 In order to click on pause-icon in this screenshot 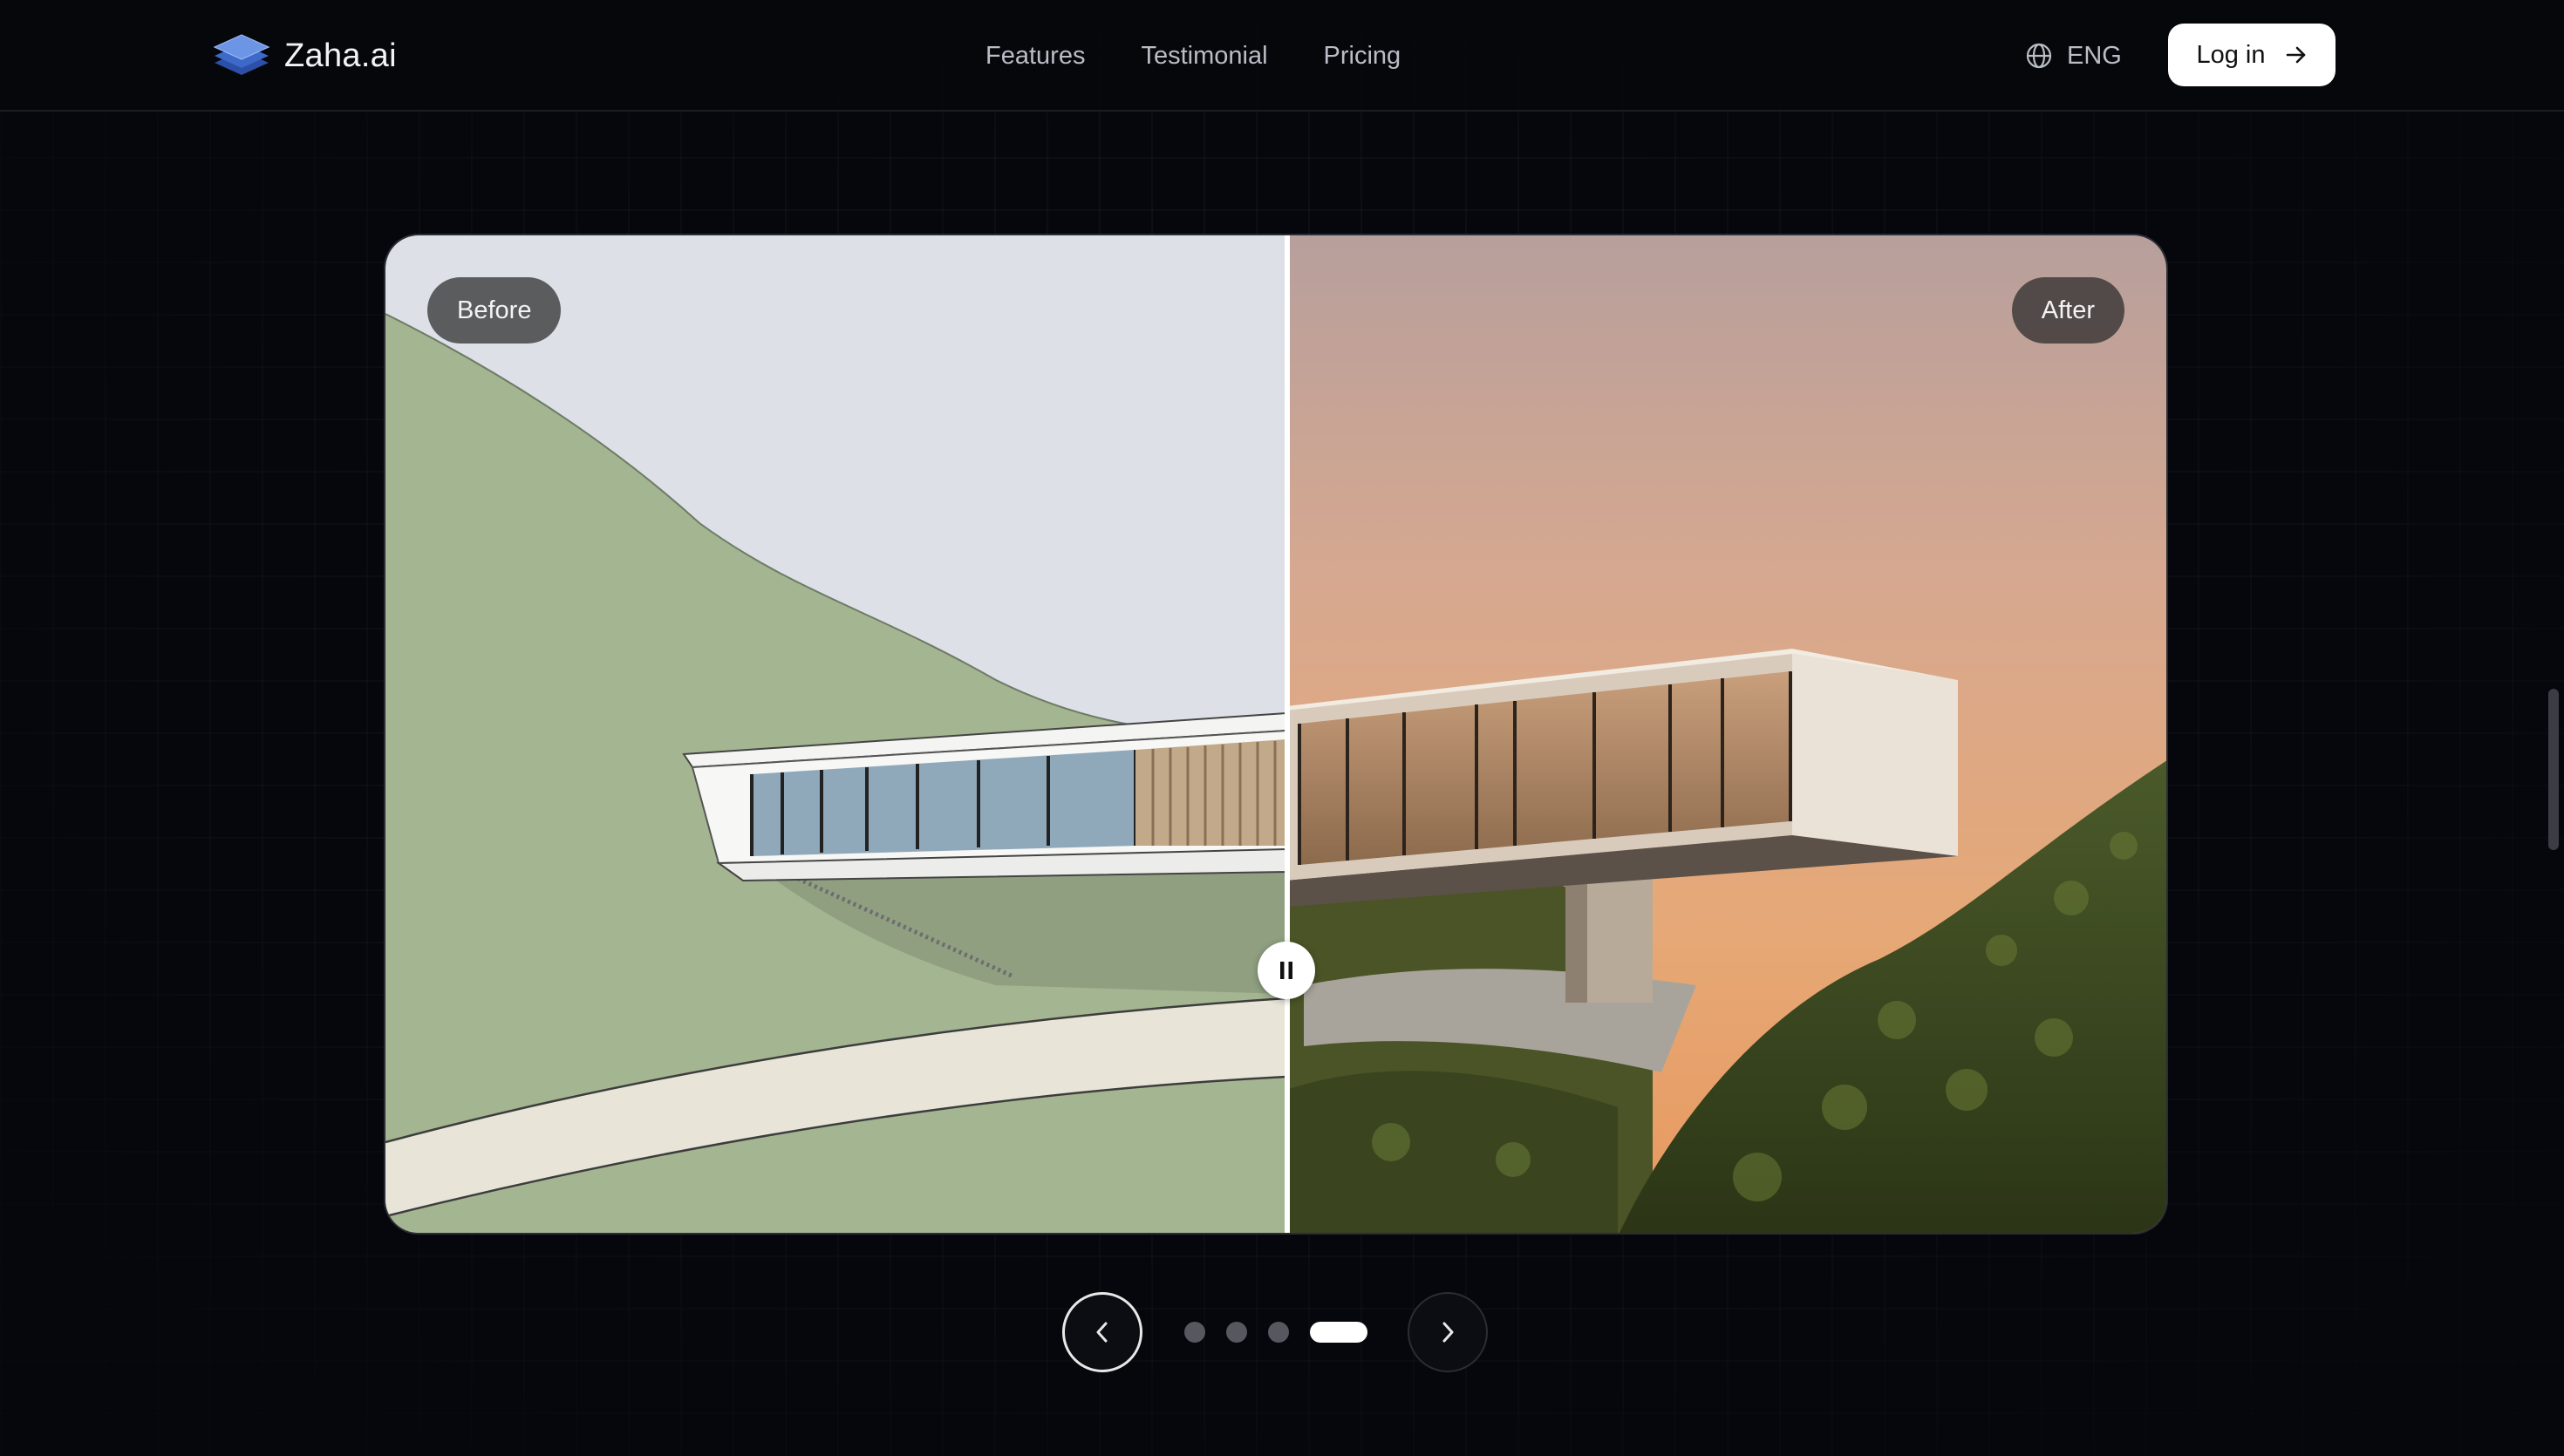, I will do `click(1286, 970)`.